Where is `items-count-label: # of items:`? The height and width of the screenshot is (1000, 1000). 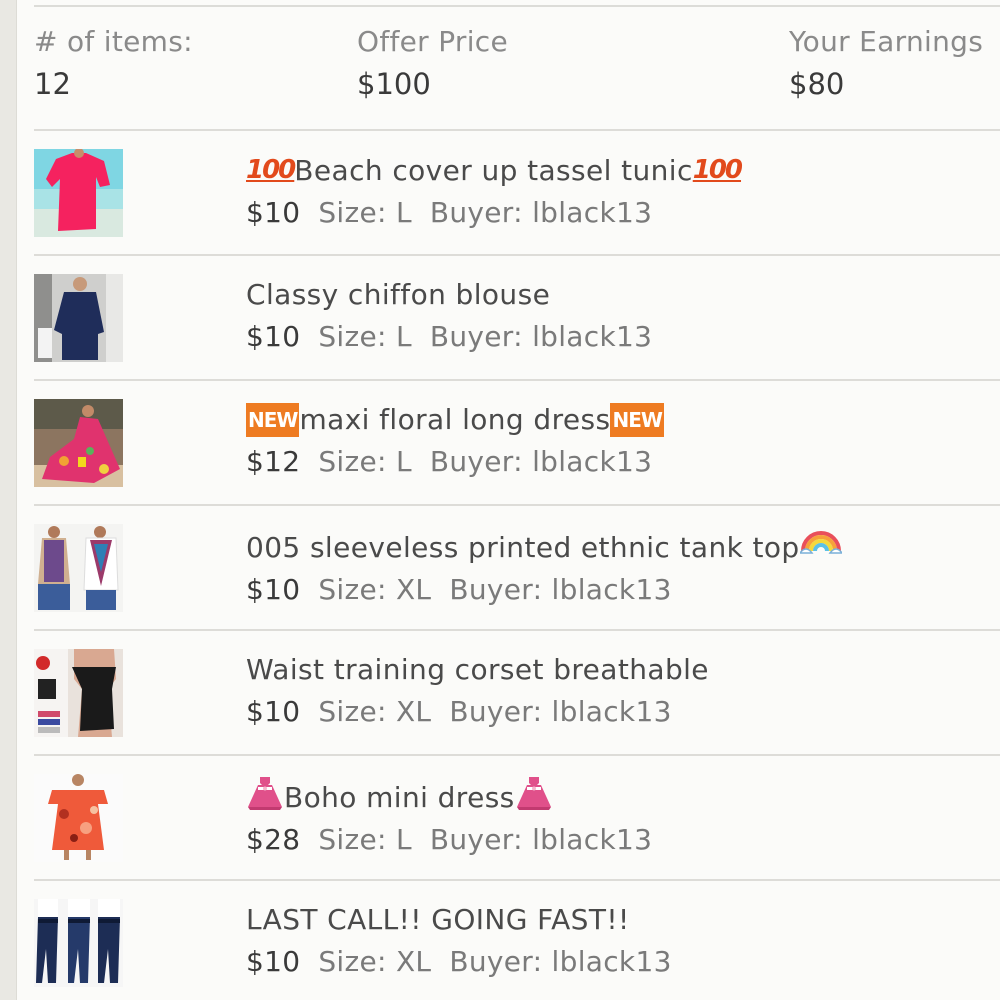 items-count-label: # of items: is located at coordinates (113, 41).